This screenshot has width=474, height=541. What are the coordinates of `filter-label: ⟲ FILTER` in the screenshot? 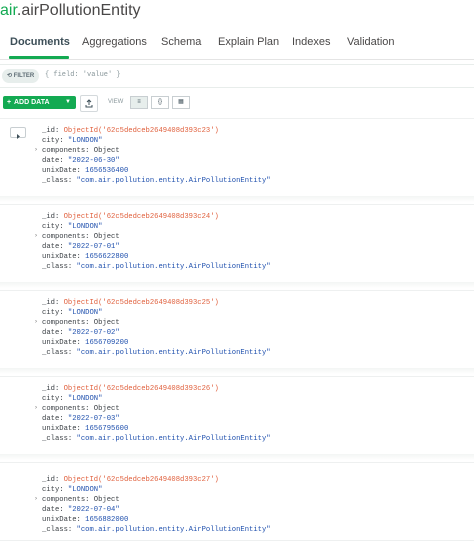 It's located at (21, 76).